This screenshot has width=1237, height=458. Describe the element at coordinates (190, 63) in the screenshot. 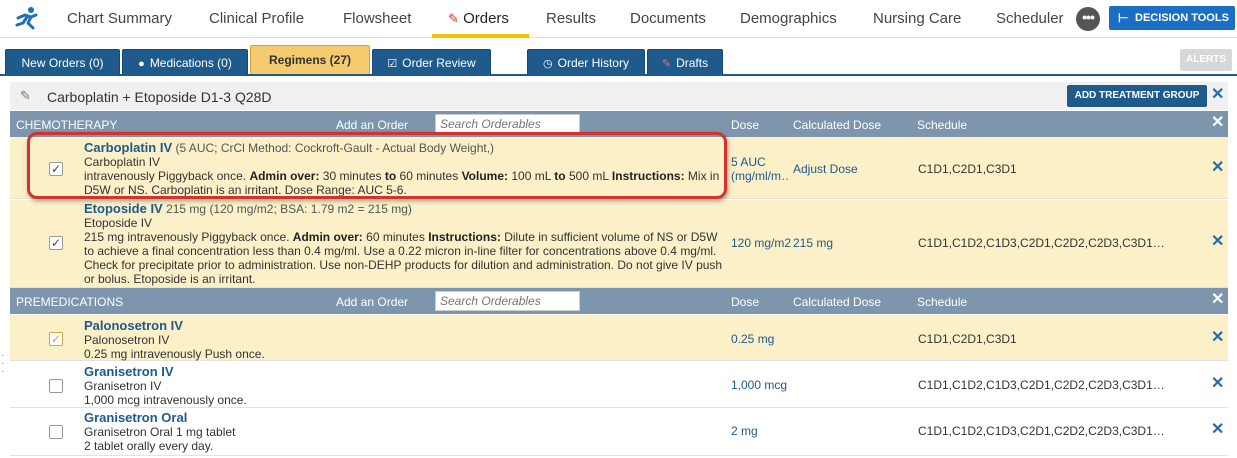

I see `tab-medications-label: Medications (0)` at that location.